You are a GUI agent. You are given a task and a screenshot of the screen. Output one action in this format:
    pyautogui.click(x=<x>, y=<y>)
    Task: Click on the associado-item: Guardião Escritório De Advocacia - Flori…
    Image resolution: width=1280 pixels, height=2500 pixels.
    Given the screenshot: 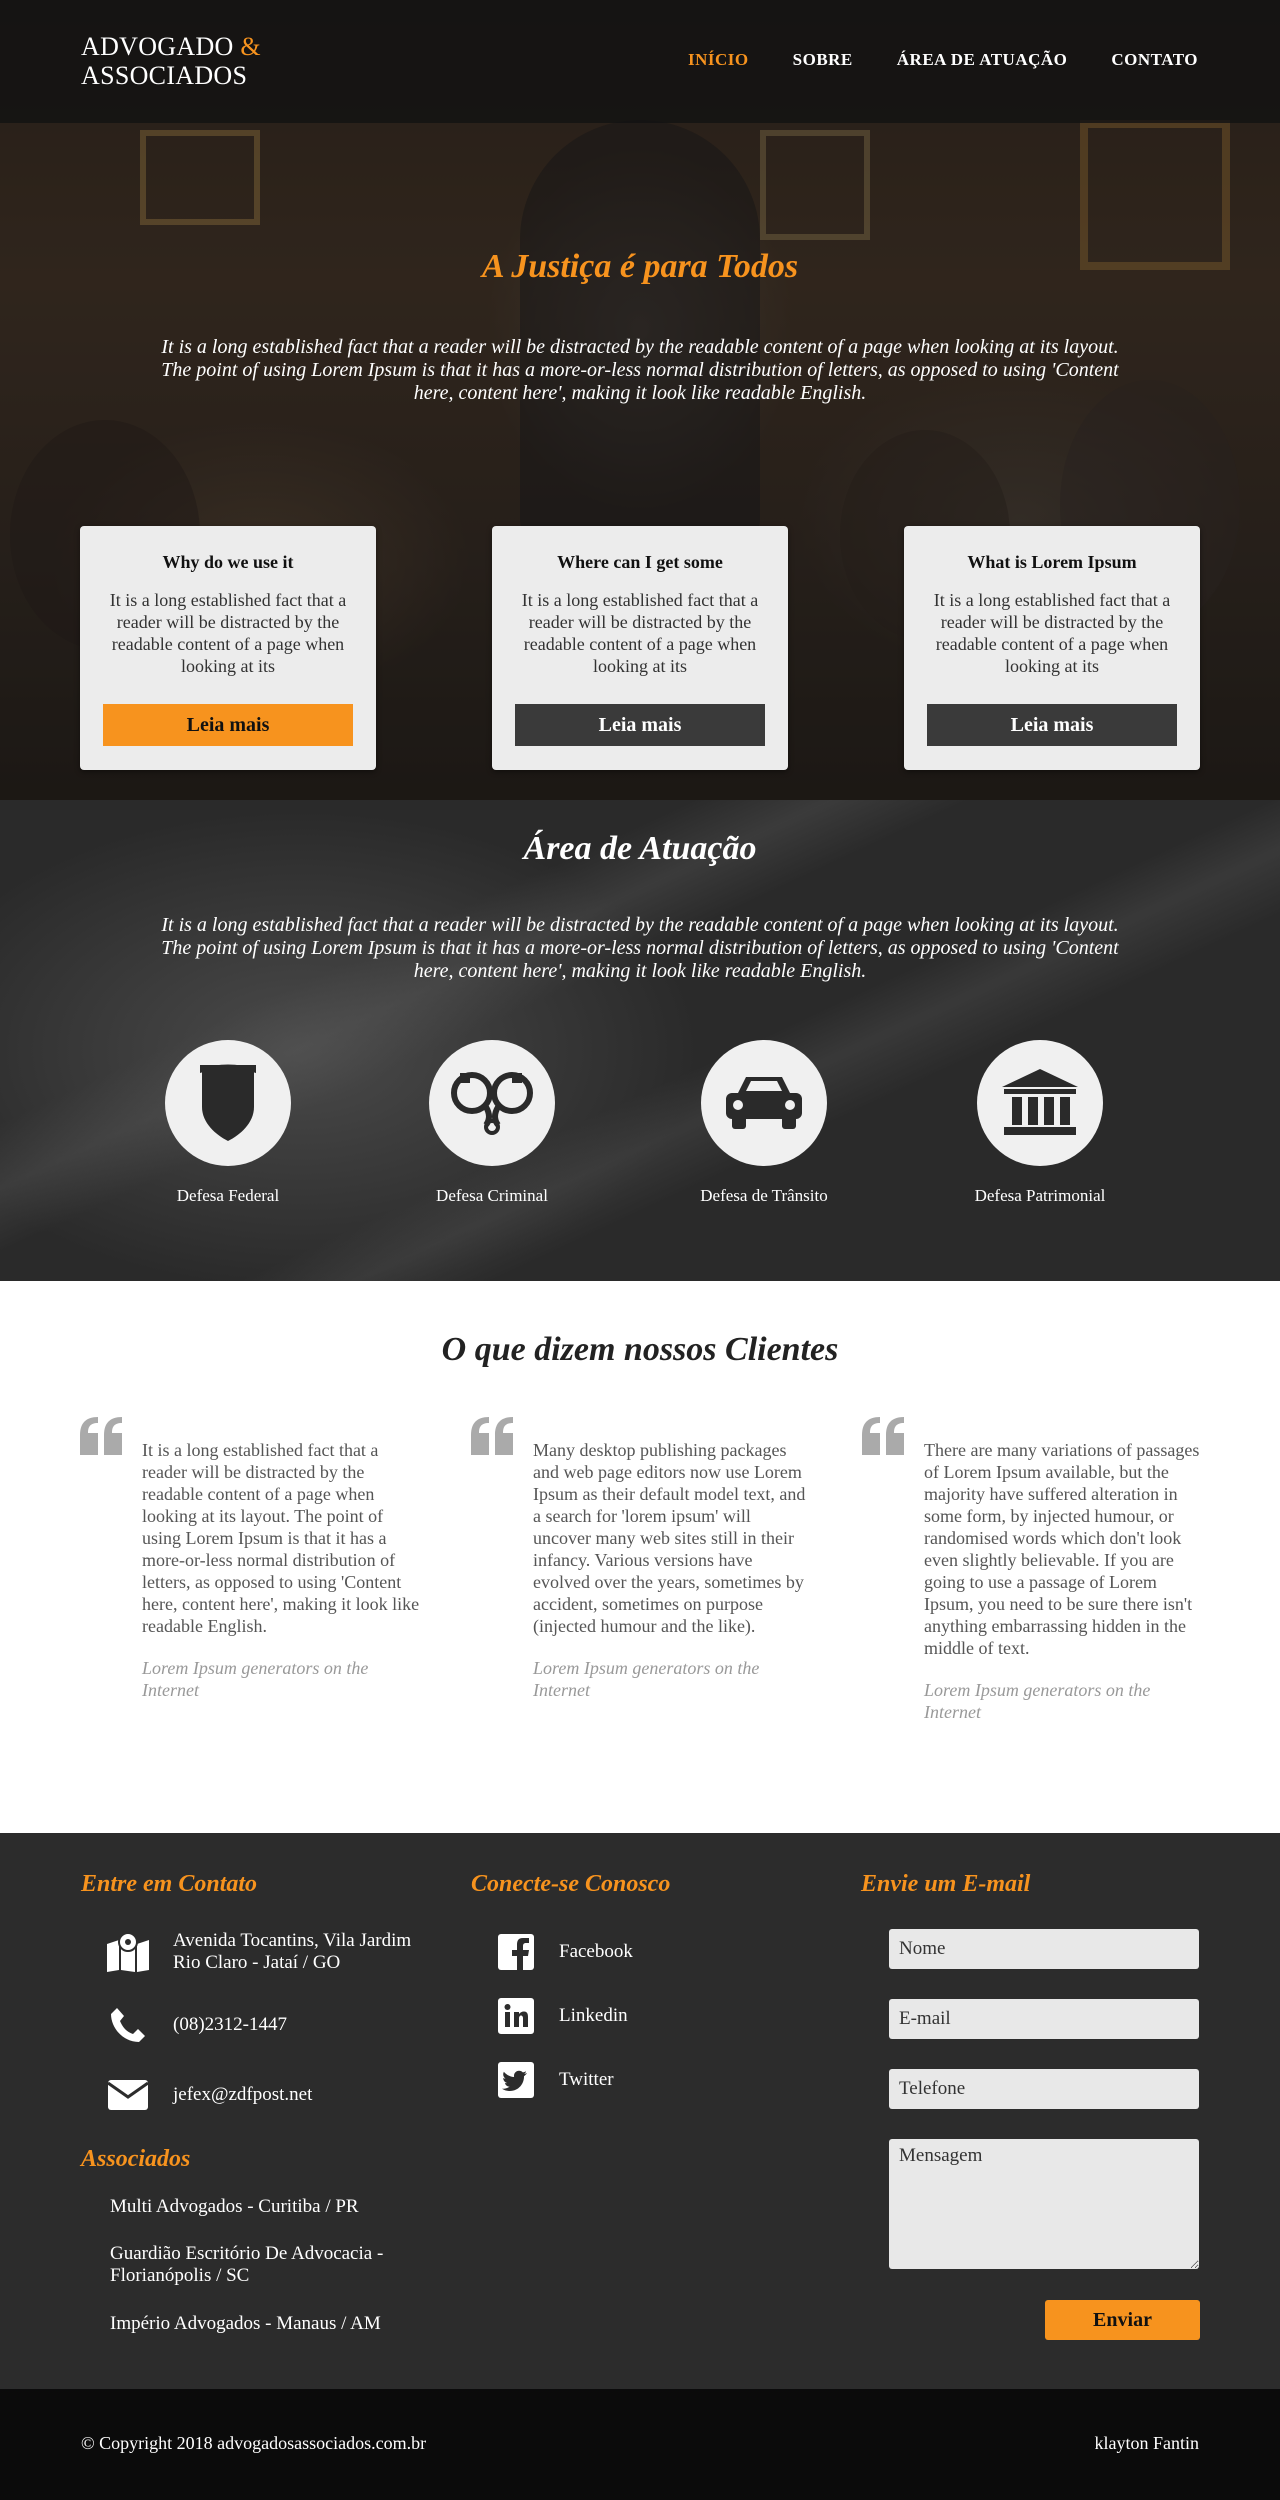 What is the action you would take?
    pyautogui.click(x=247, y=2264)
    